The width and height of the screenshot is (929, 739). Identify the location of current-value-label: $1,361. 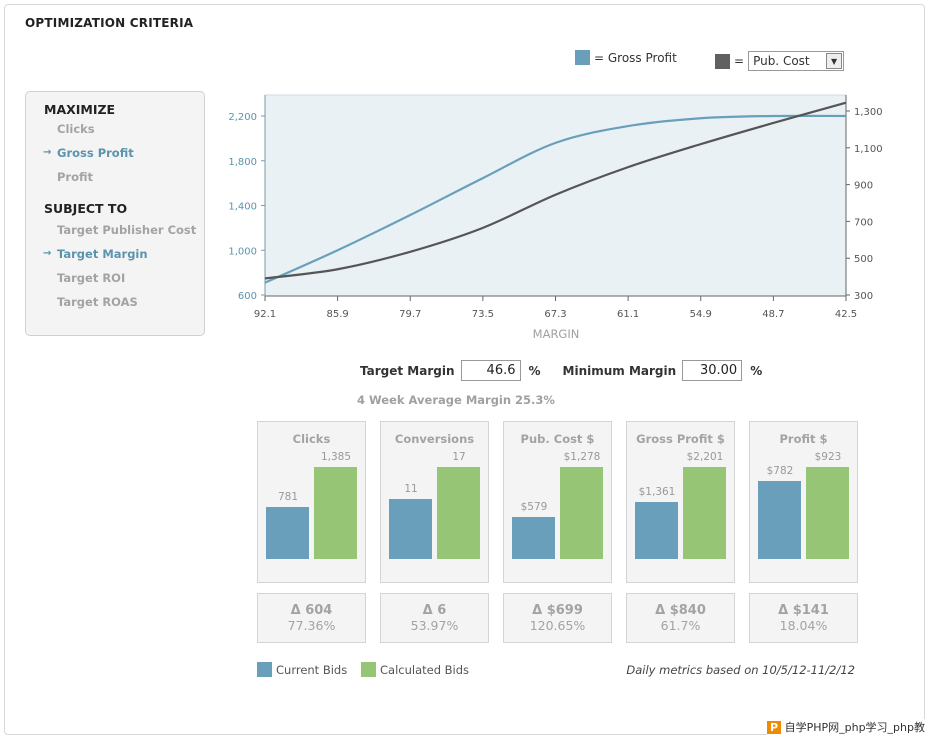
(657, 492).